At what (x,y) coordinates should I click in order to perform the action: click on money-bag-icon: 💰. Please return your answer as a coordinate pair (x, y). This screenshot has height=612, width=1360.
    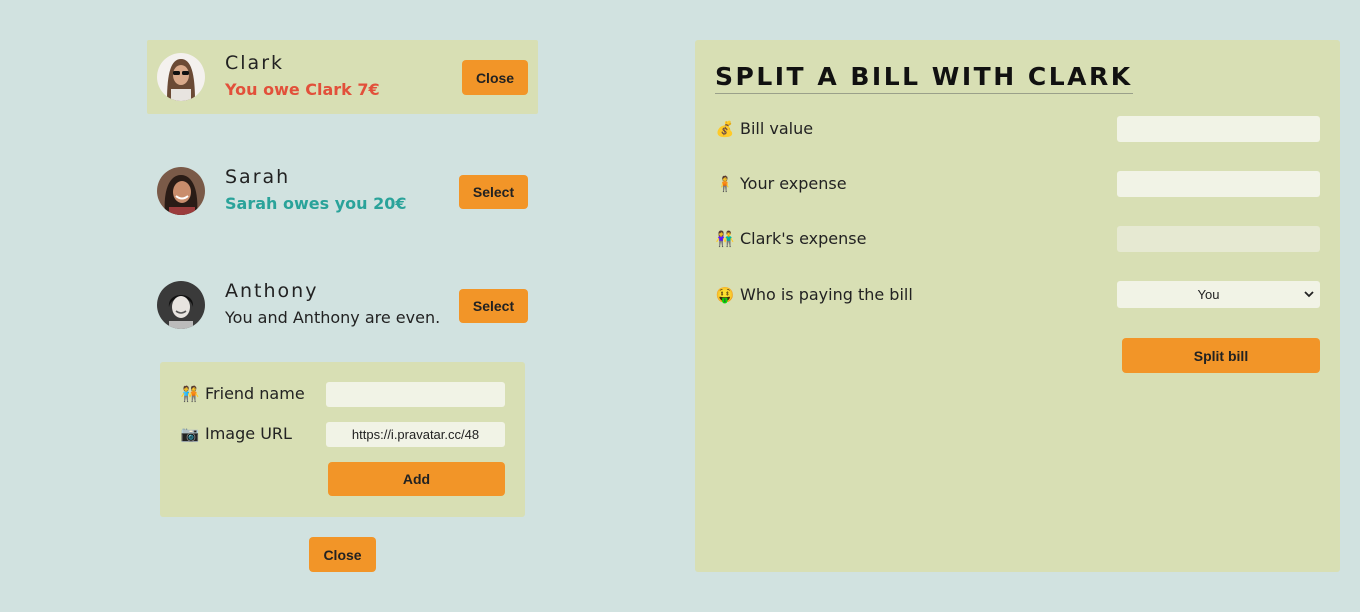
    Looking at the image, I should click on (725, 129).